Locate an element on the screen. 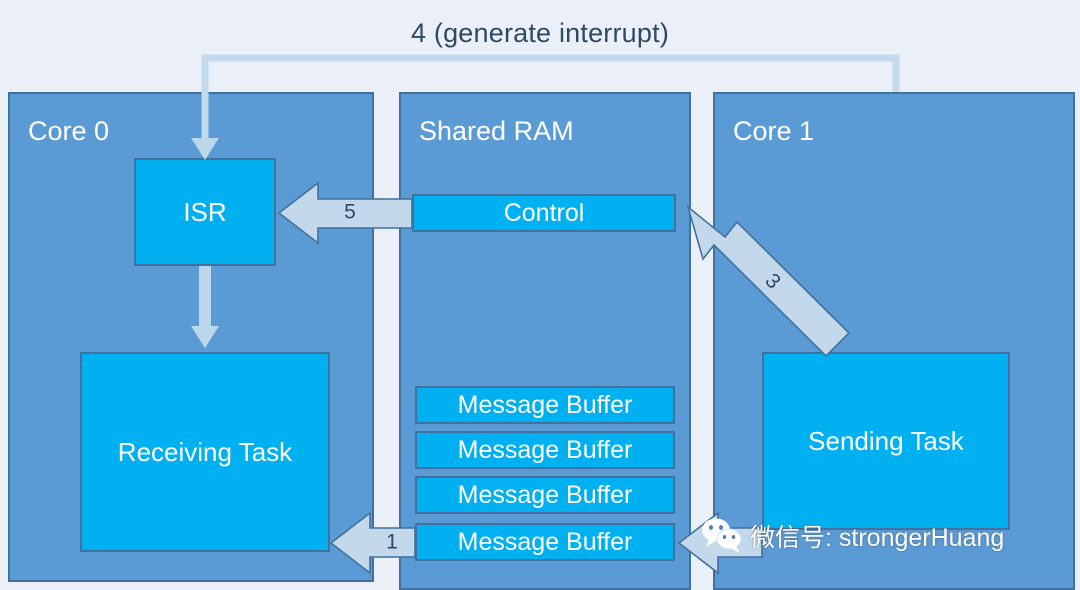 Image resolution: width=1080 pixels, height=590 pixels. page-title: 4 (generate interrupt) is located at coordinates (540, 33).